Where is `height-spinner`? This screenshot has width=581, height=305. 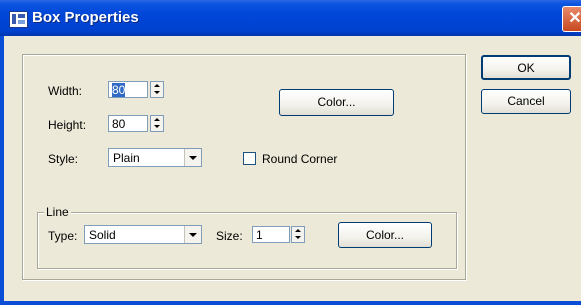 height-spinner is located at coordinates (157, 123).